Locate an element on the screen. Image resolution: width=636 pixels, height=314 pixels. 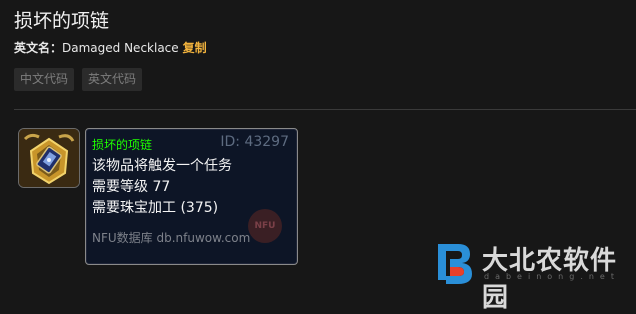
tooltip-line: 该物品将触发一个任务 is located at coordinates (162, 166).